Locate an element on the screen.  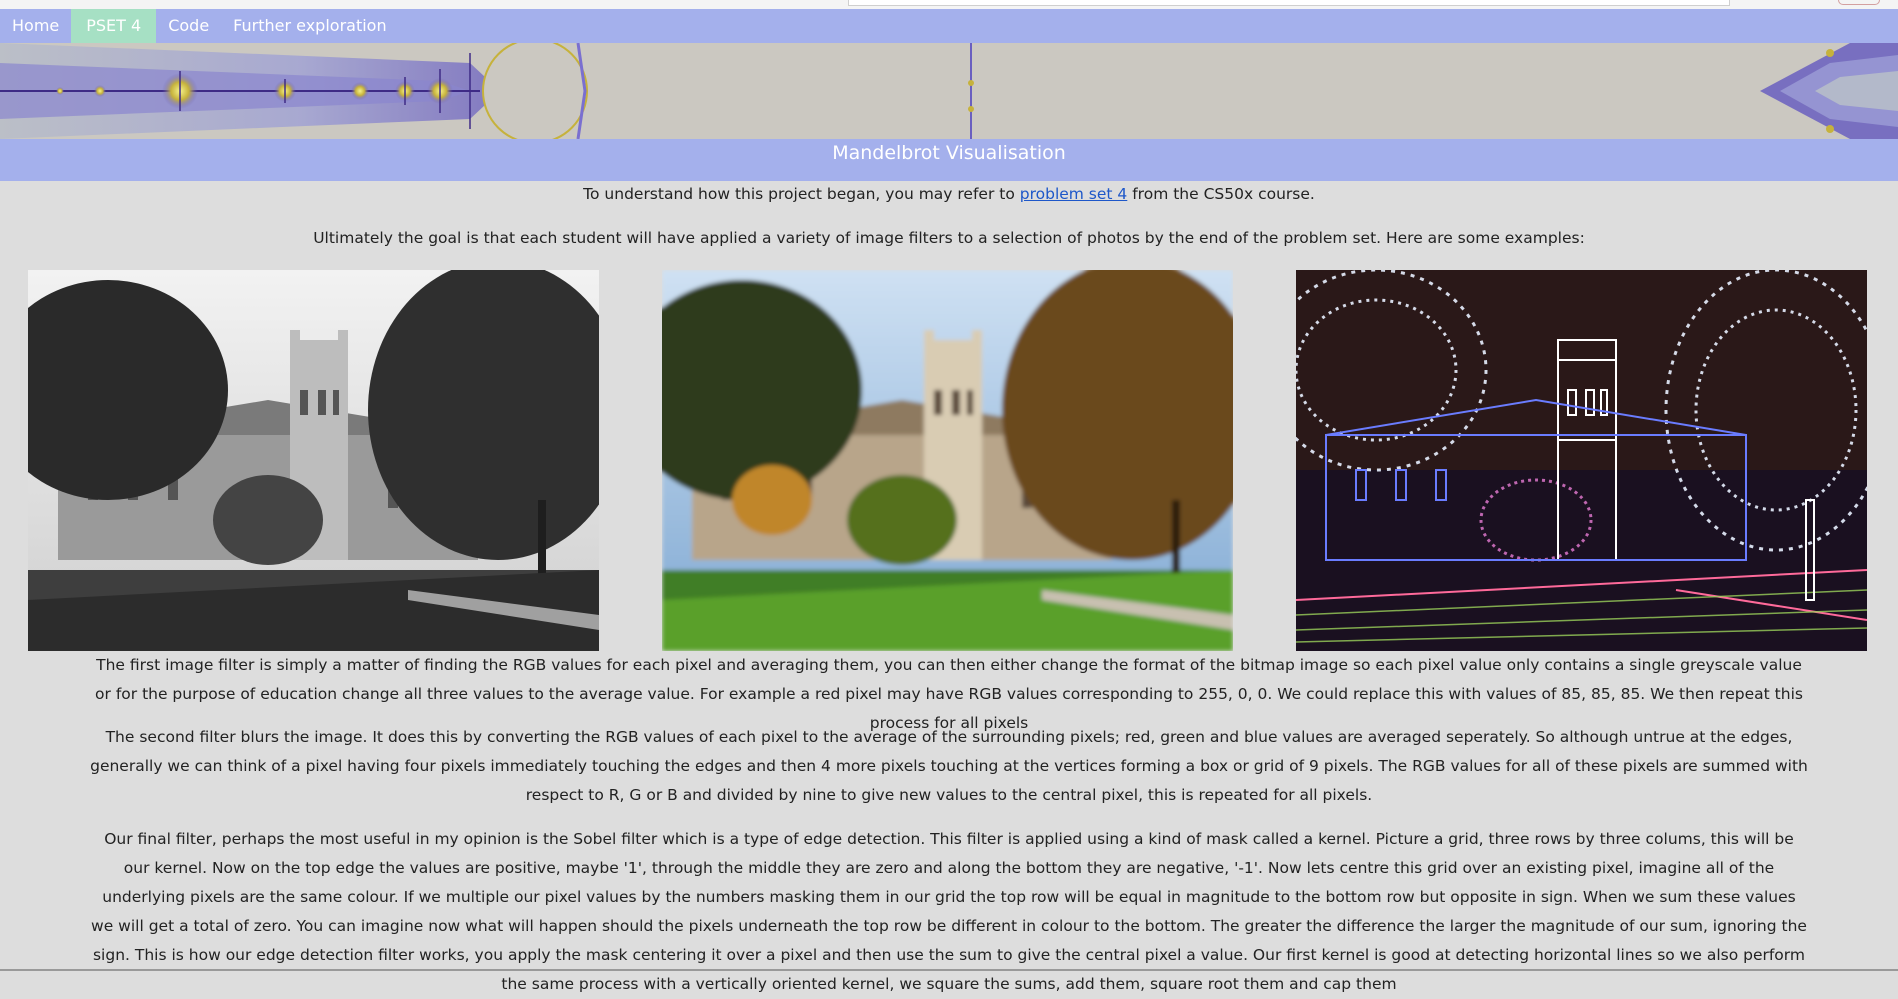
nav-code: Code is located at coordinates (188, 26).